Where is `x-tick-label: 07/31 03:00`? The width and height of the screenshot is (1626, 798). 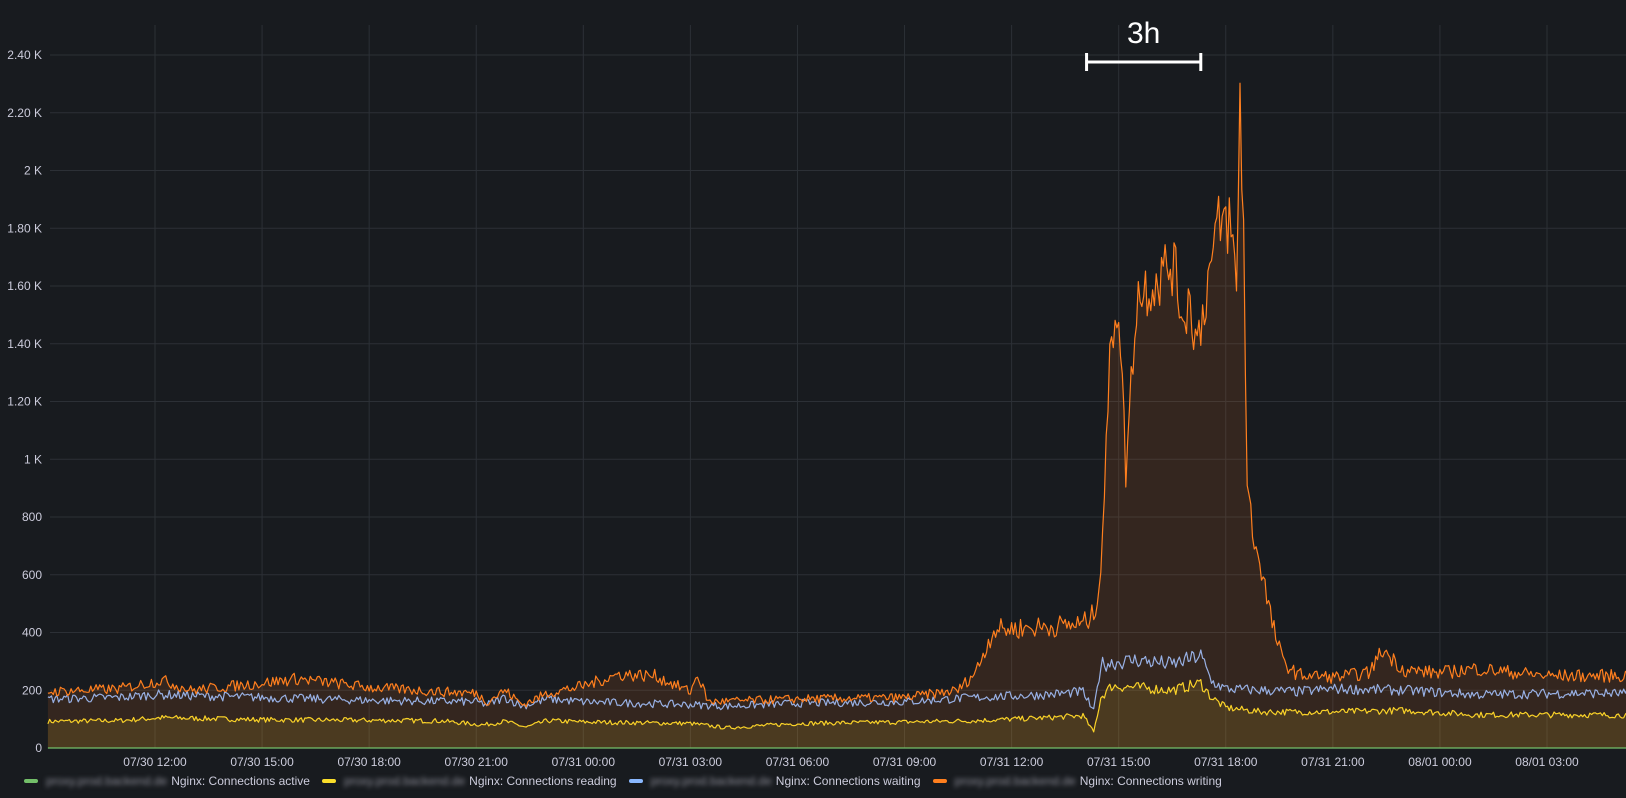
x-tick-label: 07/31 03:00 is located at coordinates (691, 762).